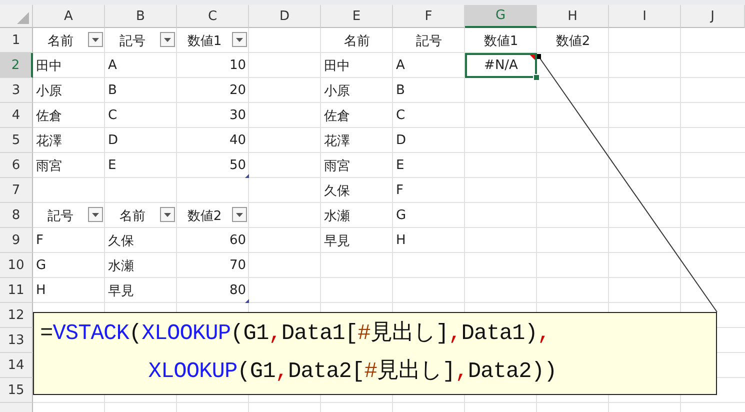  Describe the element at coordinates (16, 265) in the screenshot. I see `row-header: 10` at that location.